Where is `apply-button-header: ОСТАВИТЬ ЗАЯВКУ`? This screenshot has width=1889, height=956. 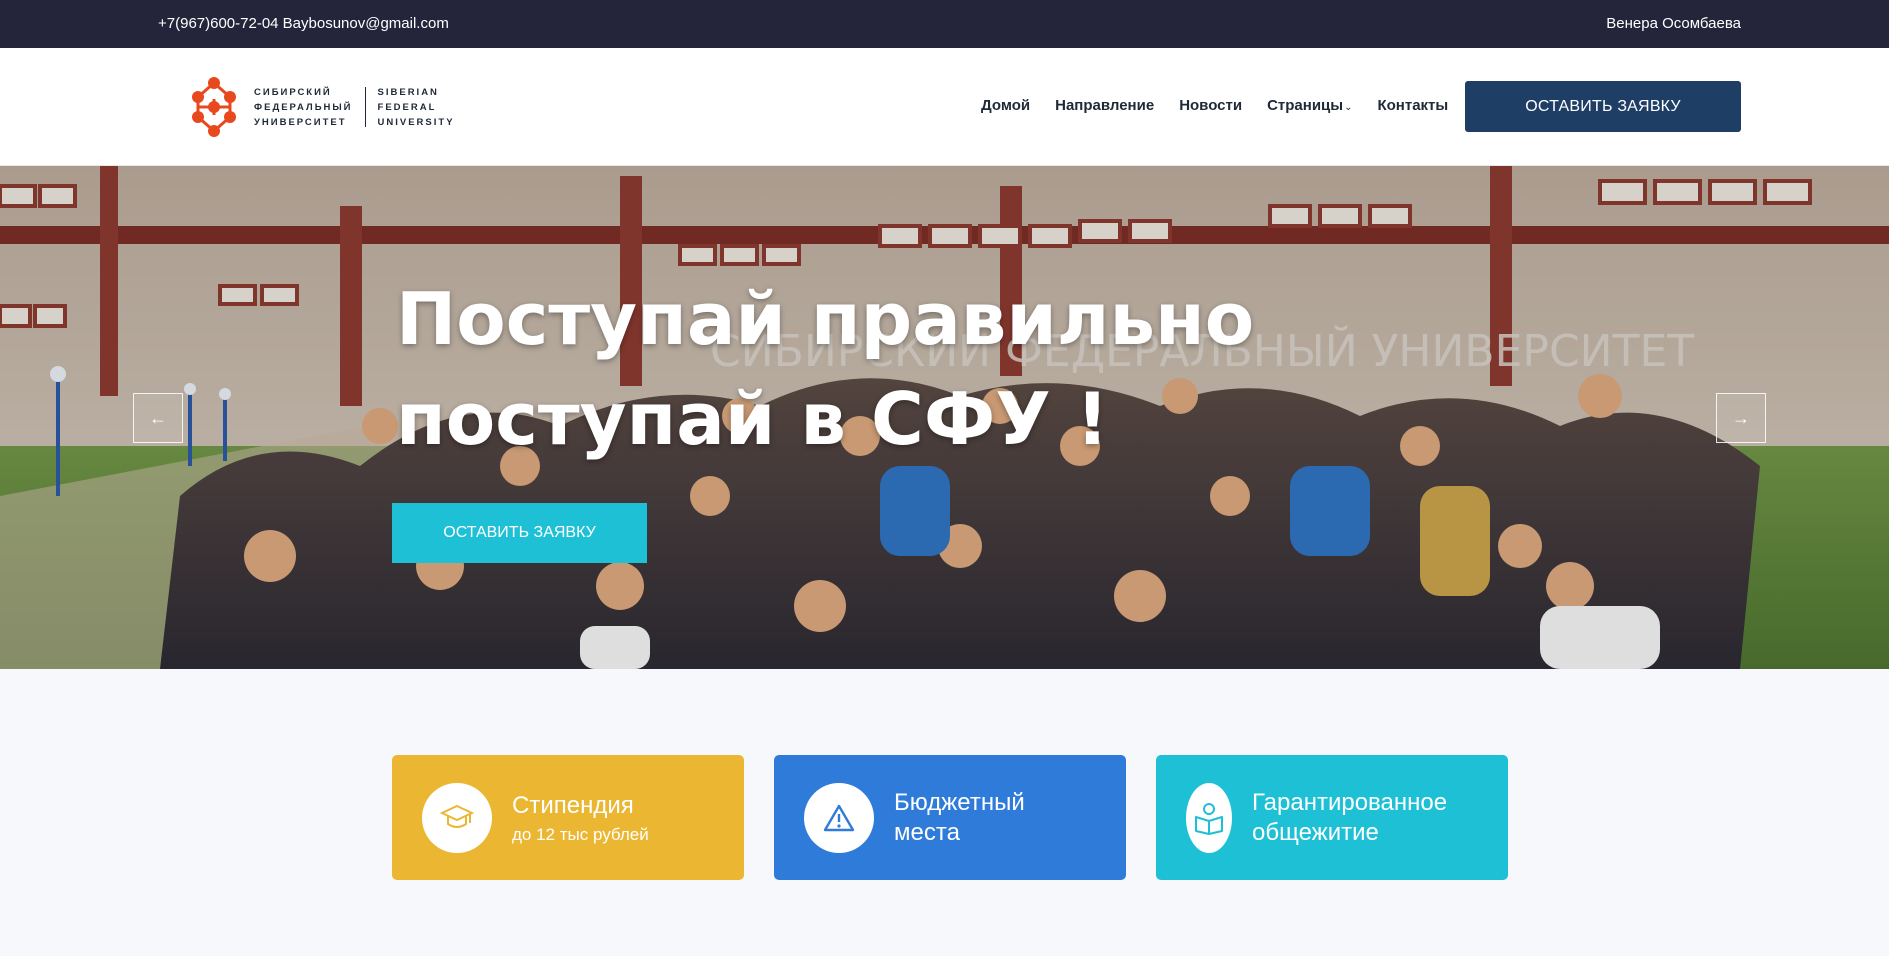 apply-button-header: ОСТАВИТЬ ЗАЯВКУ is located at coordinates (1603, 106).